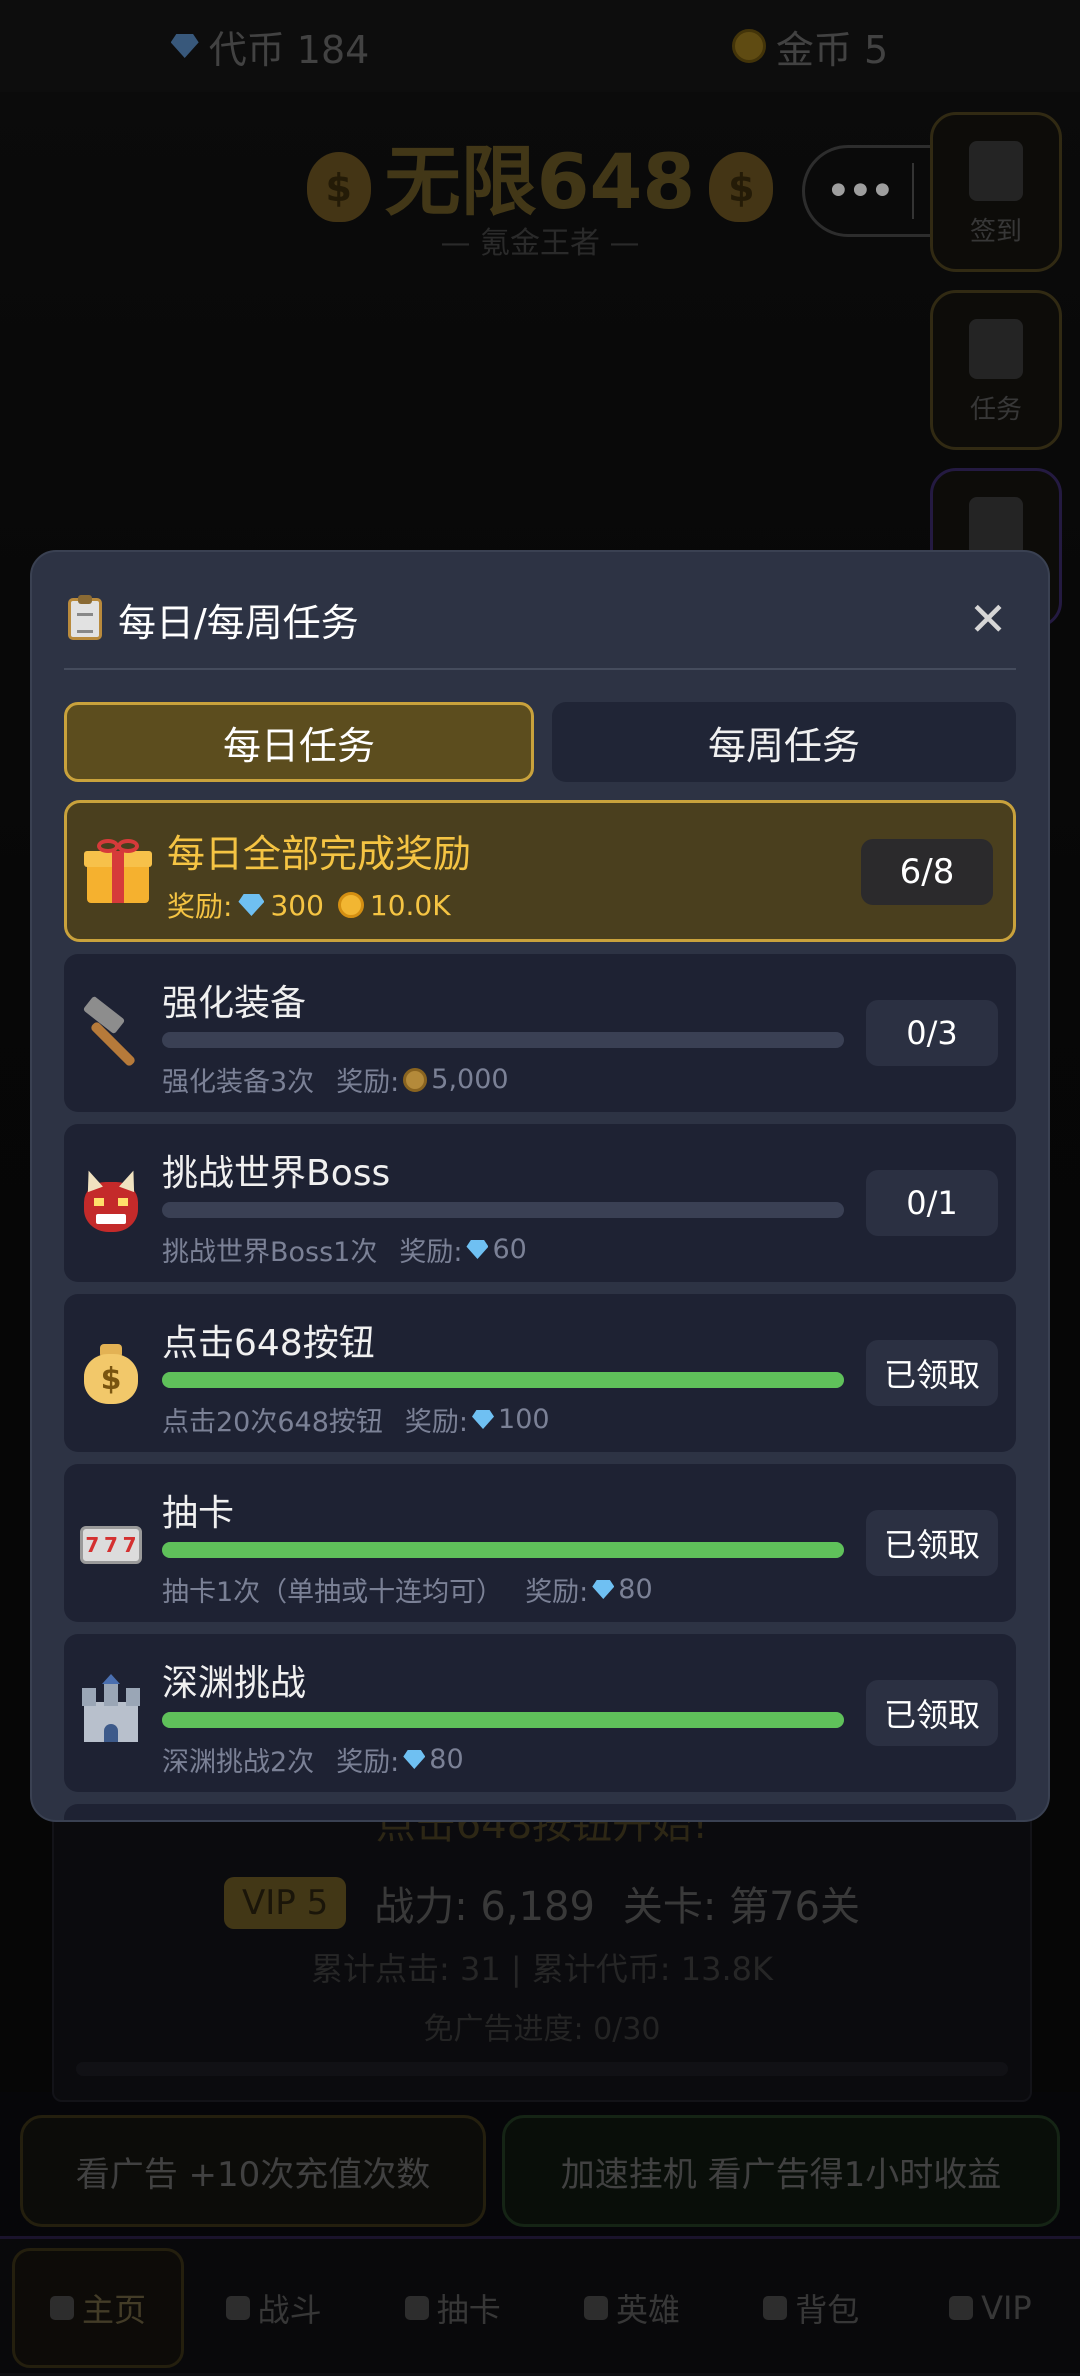 Image resolution: width=1080 pixels, height=2376 pixels. I want to click on slot-machine-icon: 777, so click(111, 1543).